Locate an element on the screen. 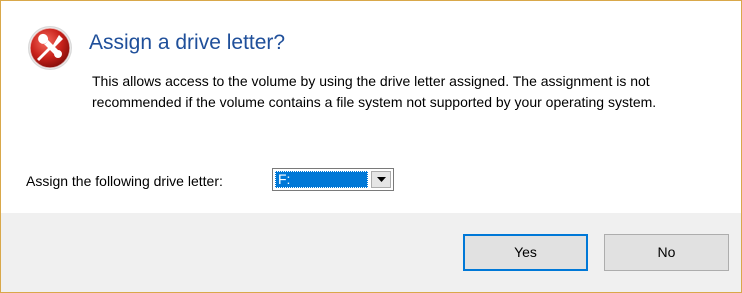  chevron-down-icon is located at coordinates (381, 179).